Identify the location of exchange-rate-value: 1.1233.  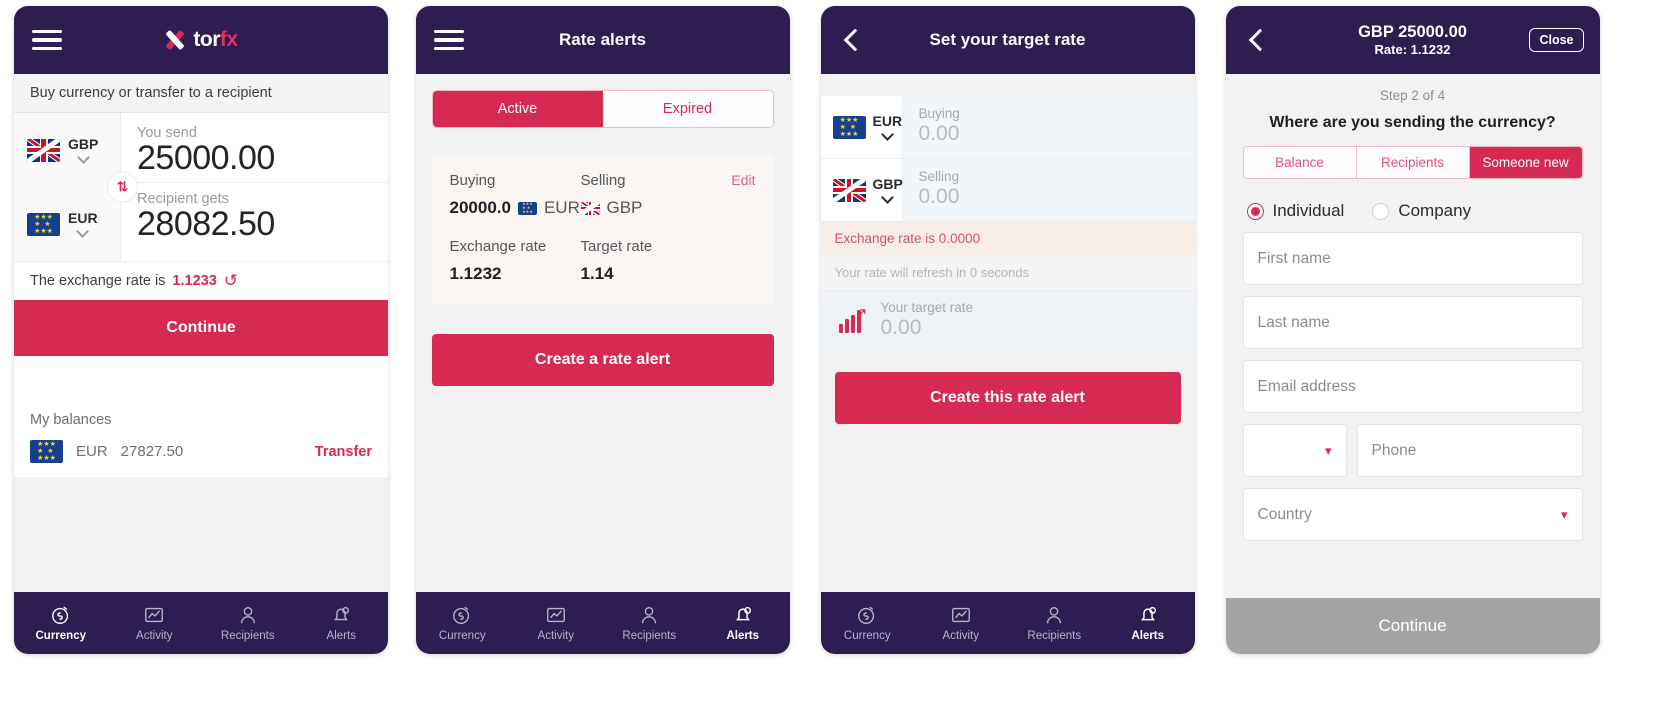
(194, 280).